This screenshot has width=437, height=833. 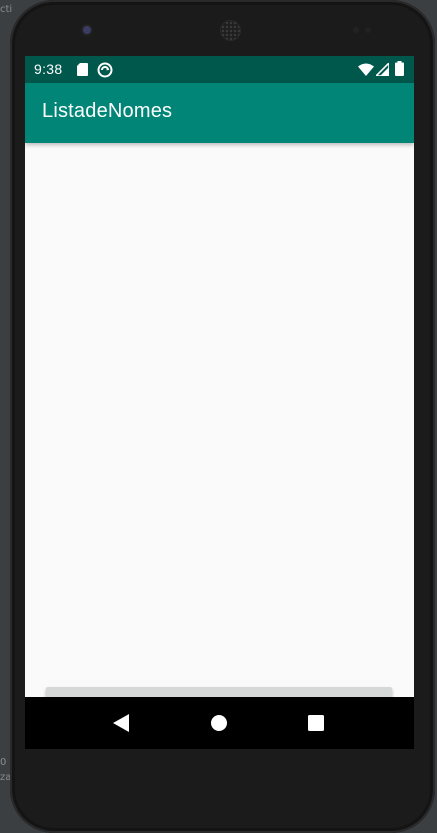 What do you see at coordinates (382, 71) in the screenshot?
I see `cell-signal-icon` at bounding box center [382, 71].